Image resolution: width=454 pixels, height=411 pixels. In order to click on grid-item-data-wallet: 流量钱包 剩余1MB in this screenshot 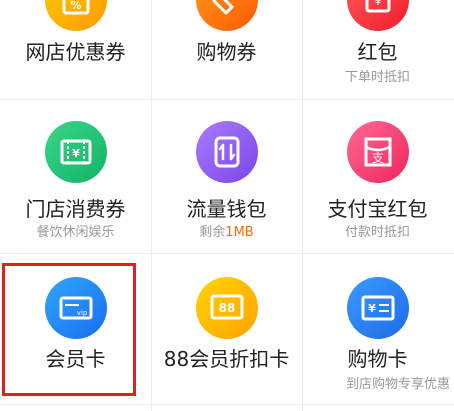, I will do `click(226, 176)`.